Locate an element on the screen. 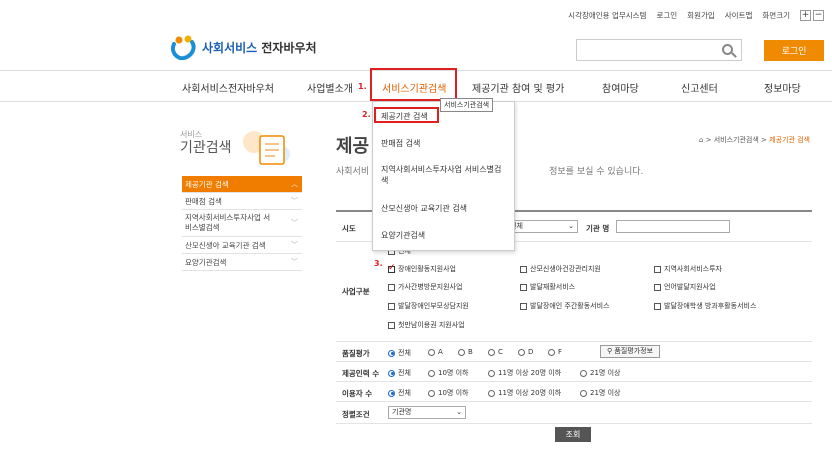  biz-checkbox: 언어발달지원사업 is located at coordinates (685, 287).